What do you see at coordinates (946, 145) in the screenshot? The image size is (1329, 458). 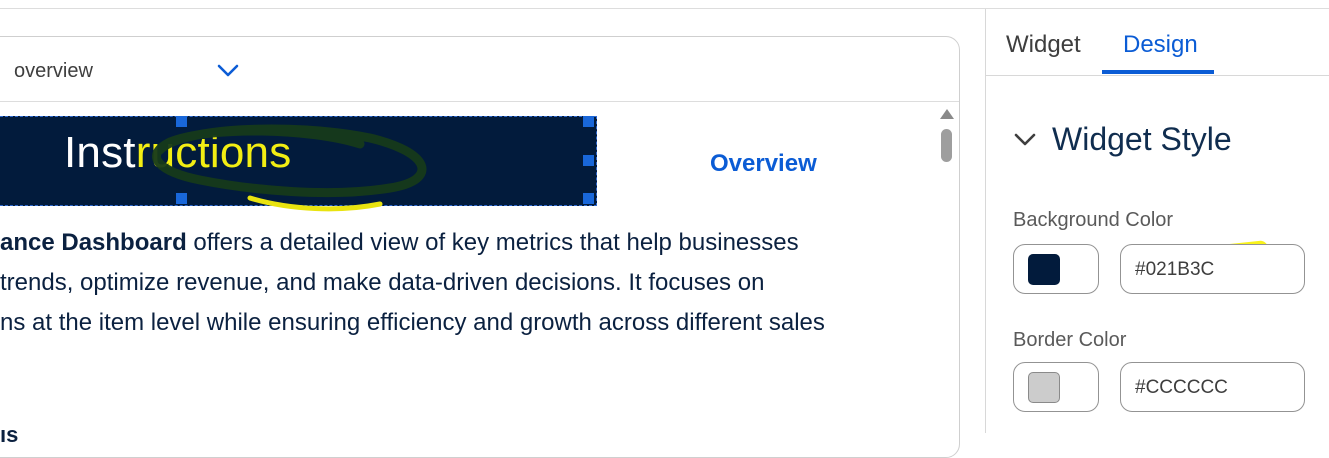 I see `scrollbar-thumb` at bounding box center [946, 145].